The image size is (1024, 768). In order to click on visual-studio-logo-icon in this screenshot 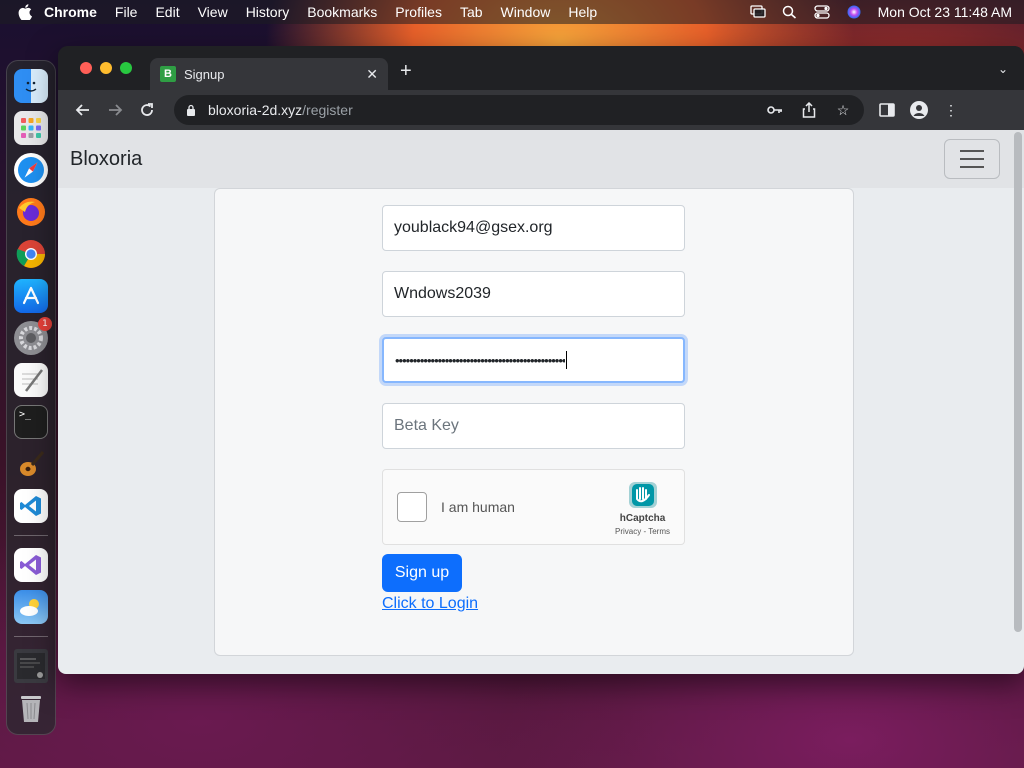, I will do `click(30, 565)`.